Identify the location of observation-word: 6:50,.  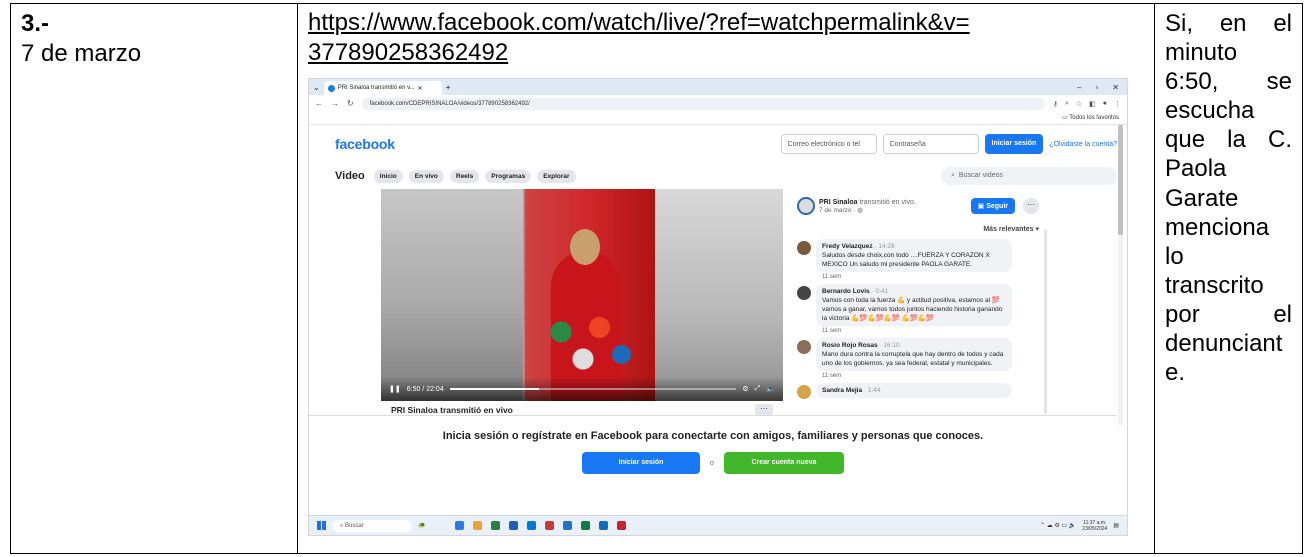
(1192, 82).